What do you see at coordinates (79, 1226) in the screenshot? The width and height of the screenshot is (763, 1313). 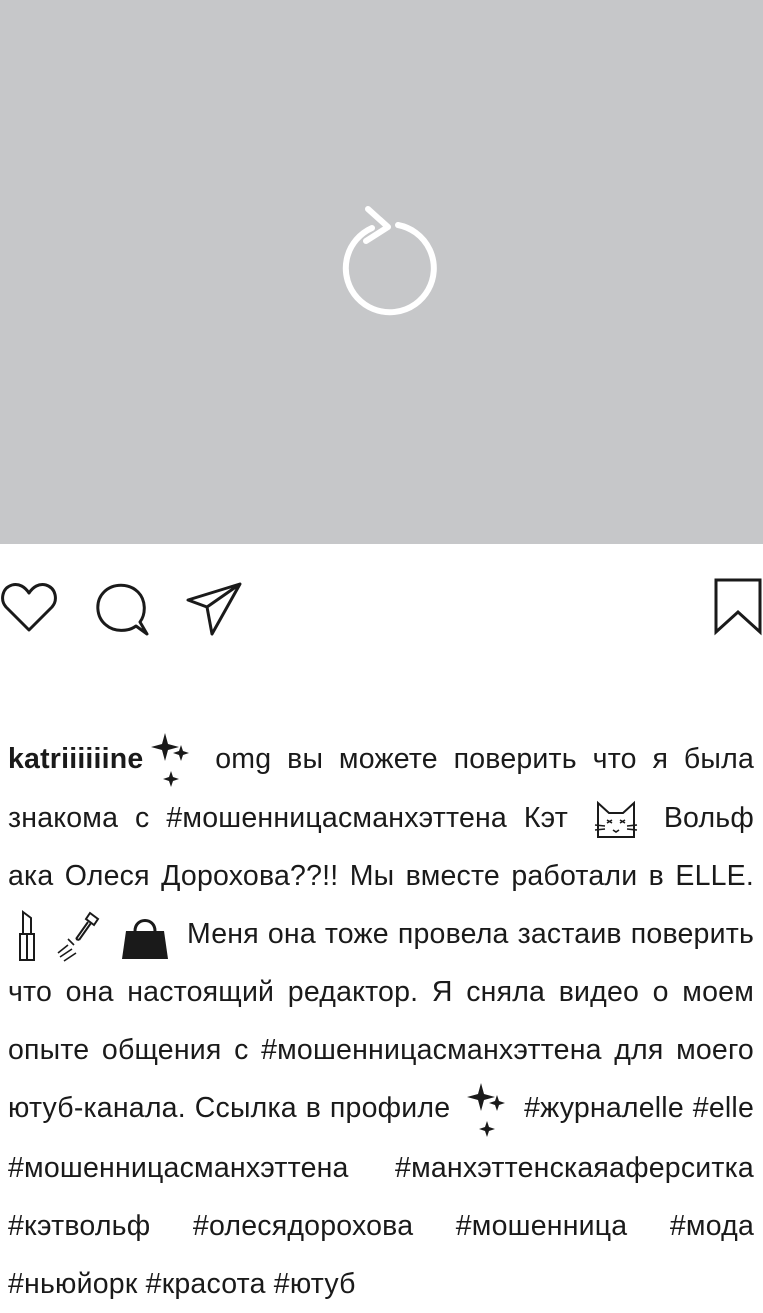 I see `hashtag-link: #кэтвольф` at bounding box center [79, 1226].